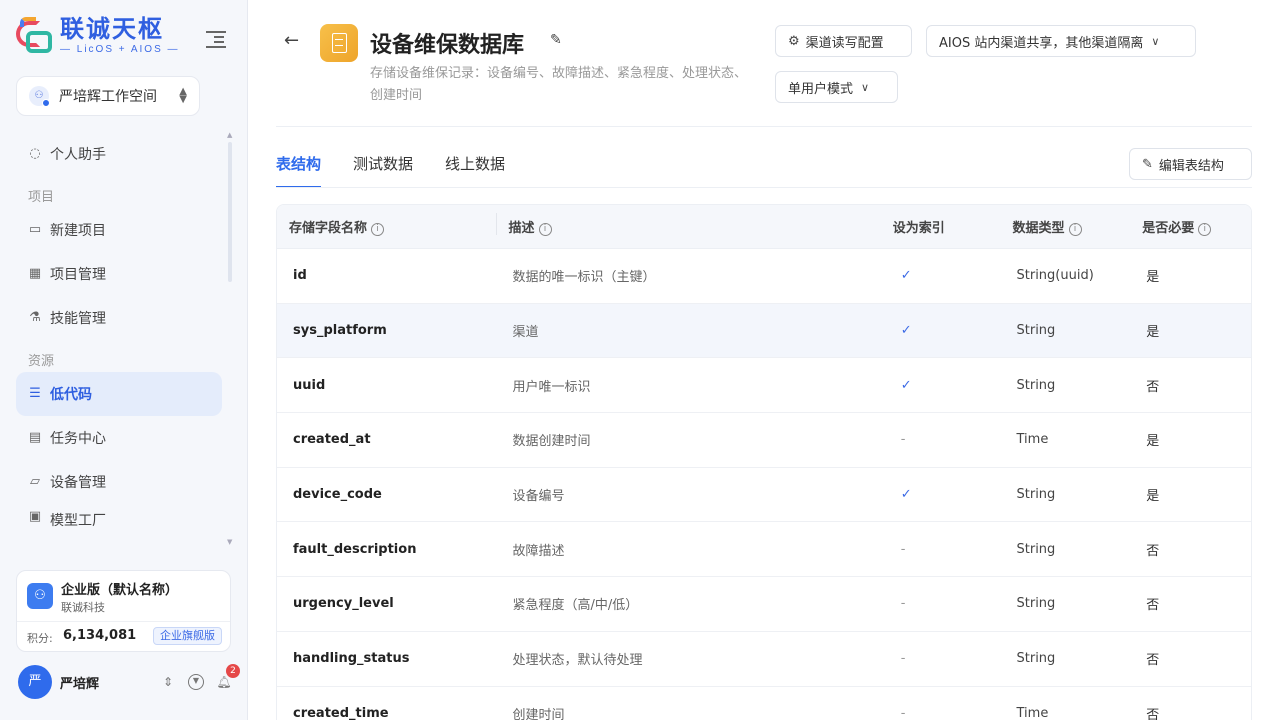  I want to click on table-row: handling_status 处理状态，默认待处理 - String 否, so click(764, 659).